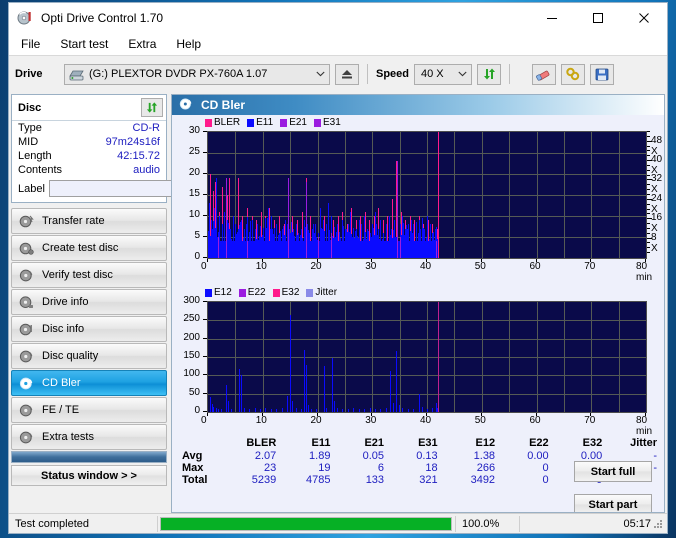 The image size is (676, 538). Describe the element at coordinates (89, 410) in the screenshot. I see `sidebar-item-fe-te: FE / TE` at that location.